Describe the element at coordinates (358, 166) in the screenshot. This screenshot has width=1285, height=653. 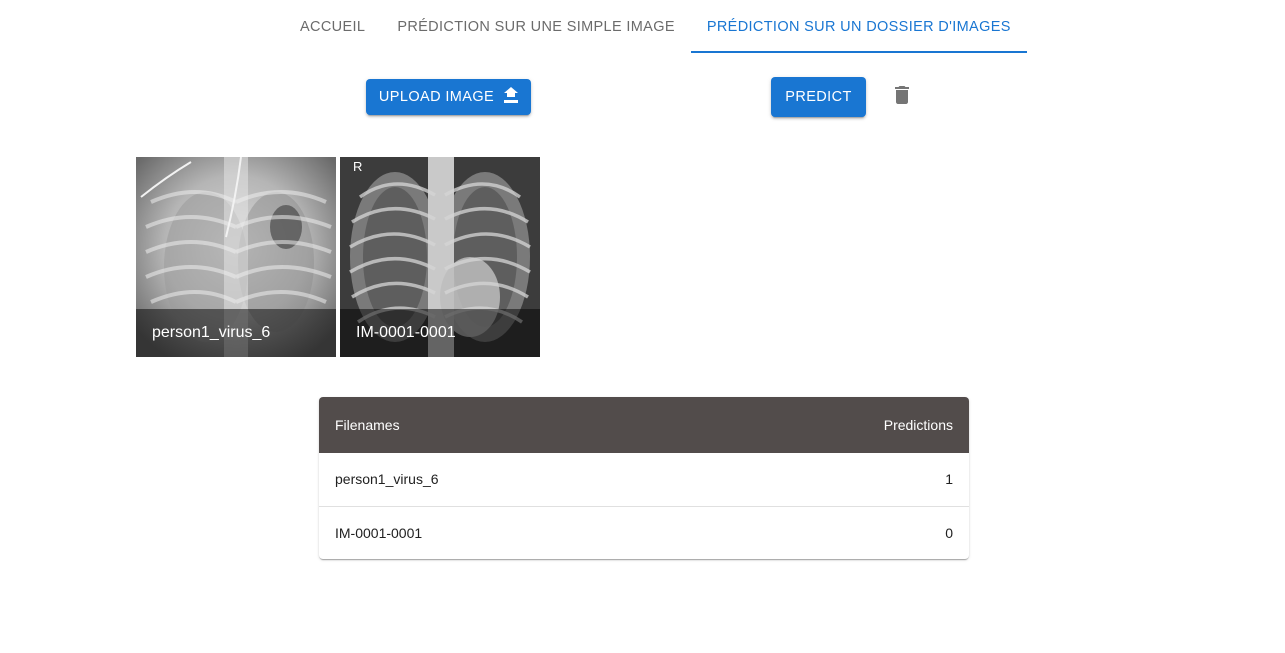
I see `image-corner-marker: R` at that location.